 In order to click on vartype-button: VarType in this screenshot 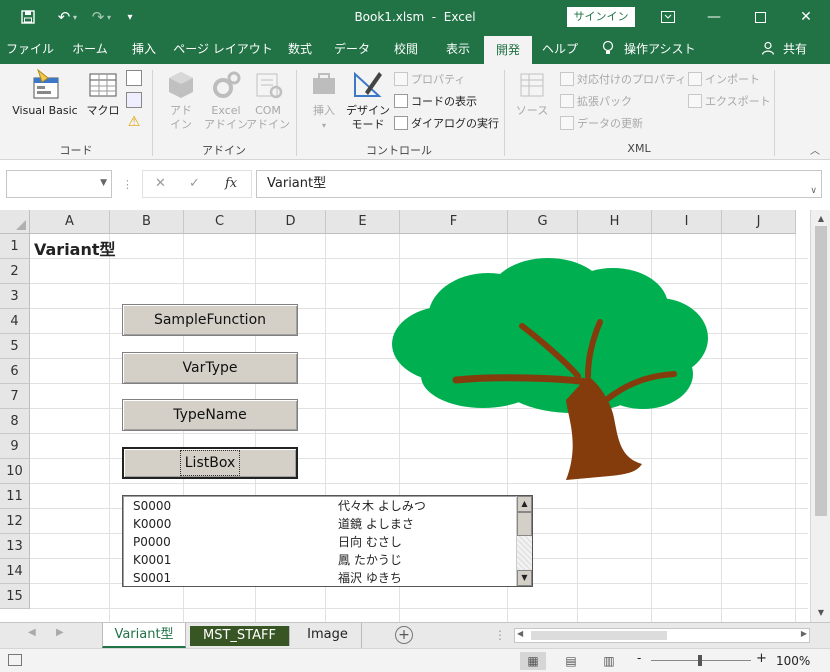, I will do `click(210, 368)`.